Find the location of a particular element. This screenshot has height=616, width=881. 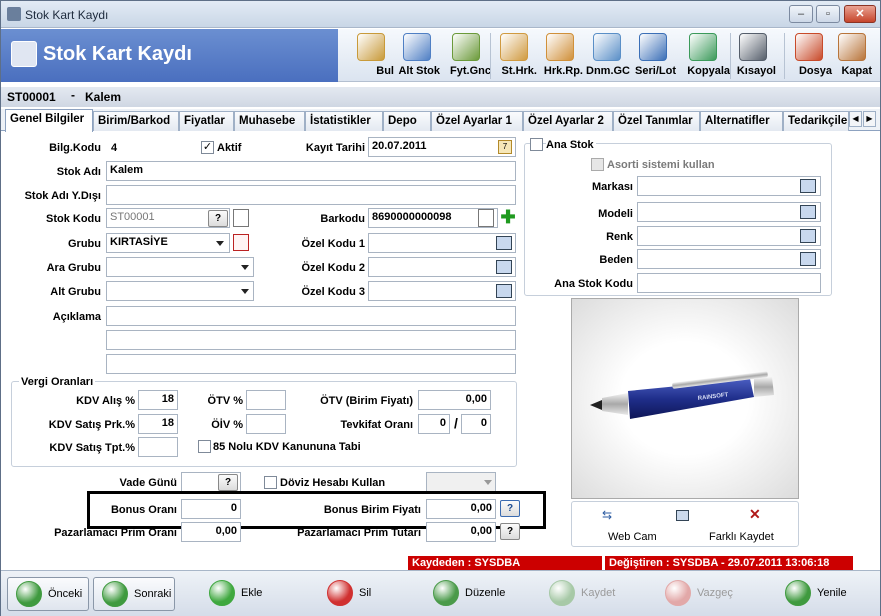

paz-help-button: ? is located at coordinates (510, 531).